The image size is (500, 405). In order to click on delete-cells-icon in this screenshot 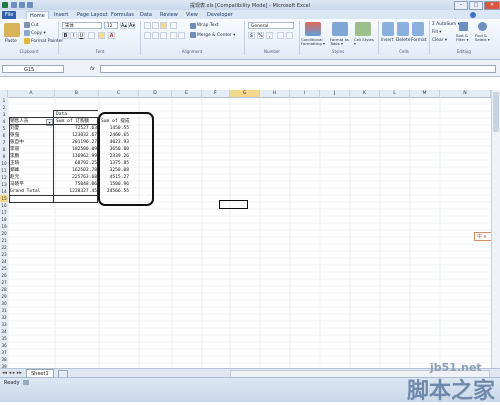, I will do `click(403, 29)`.